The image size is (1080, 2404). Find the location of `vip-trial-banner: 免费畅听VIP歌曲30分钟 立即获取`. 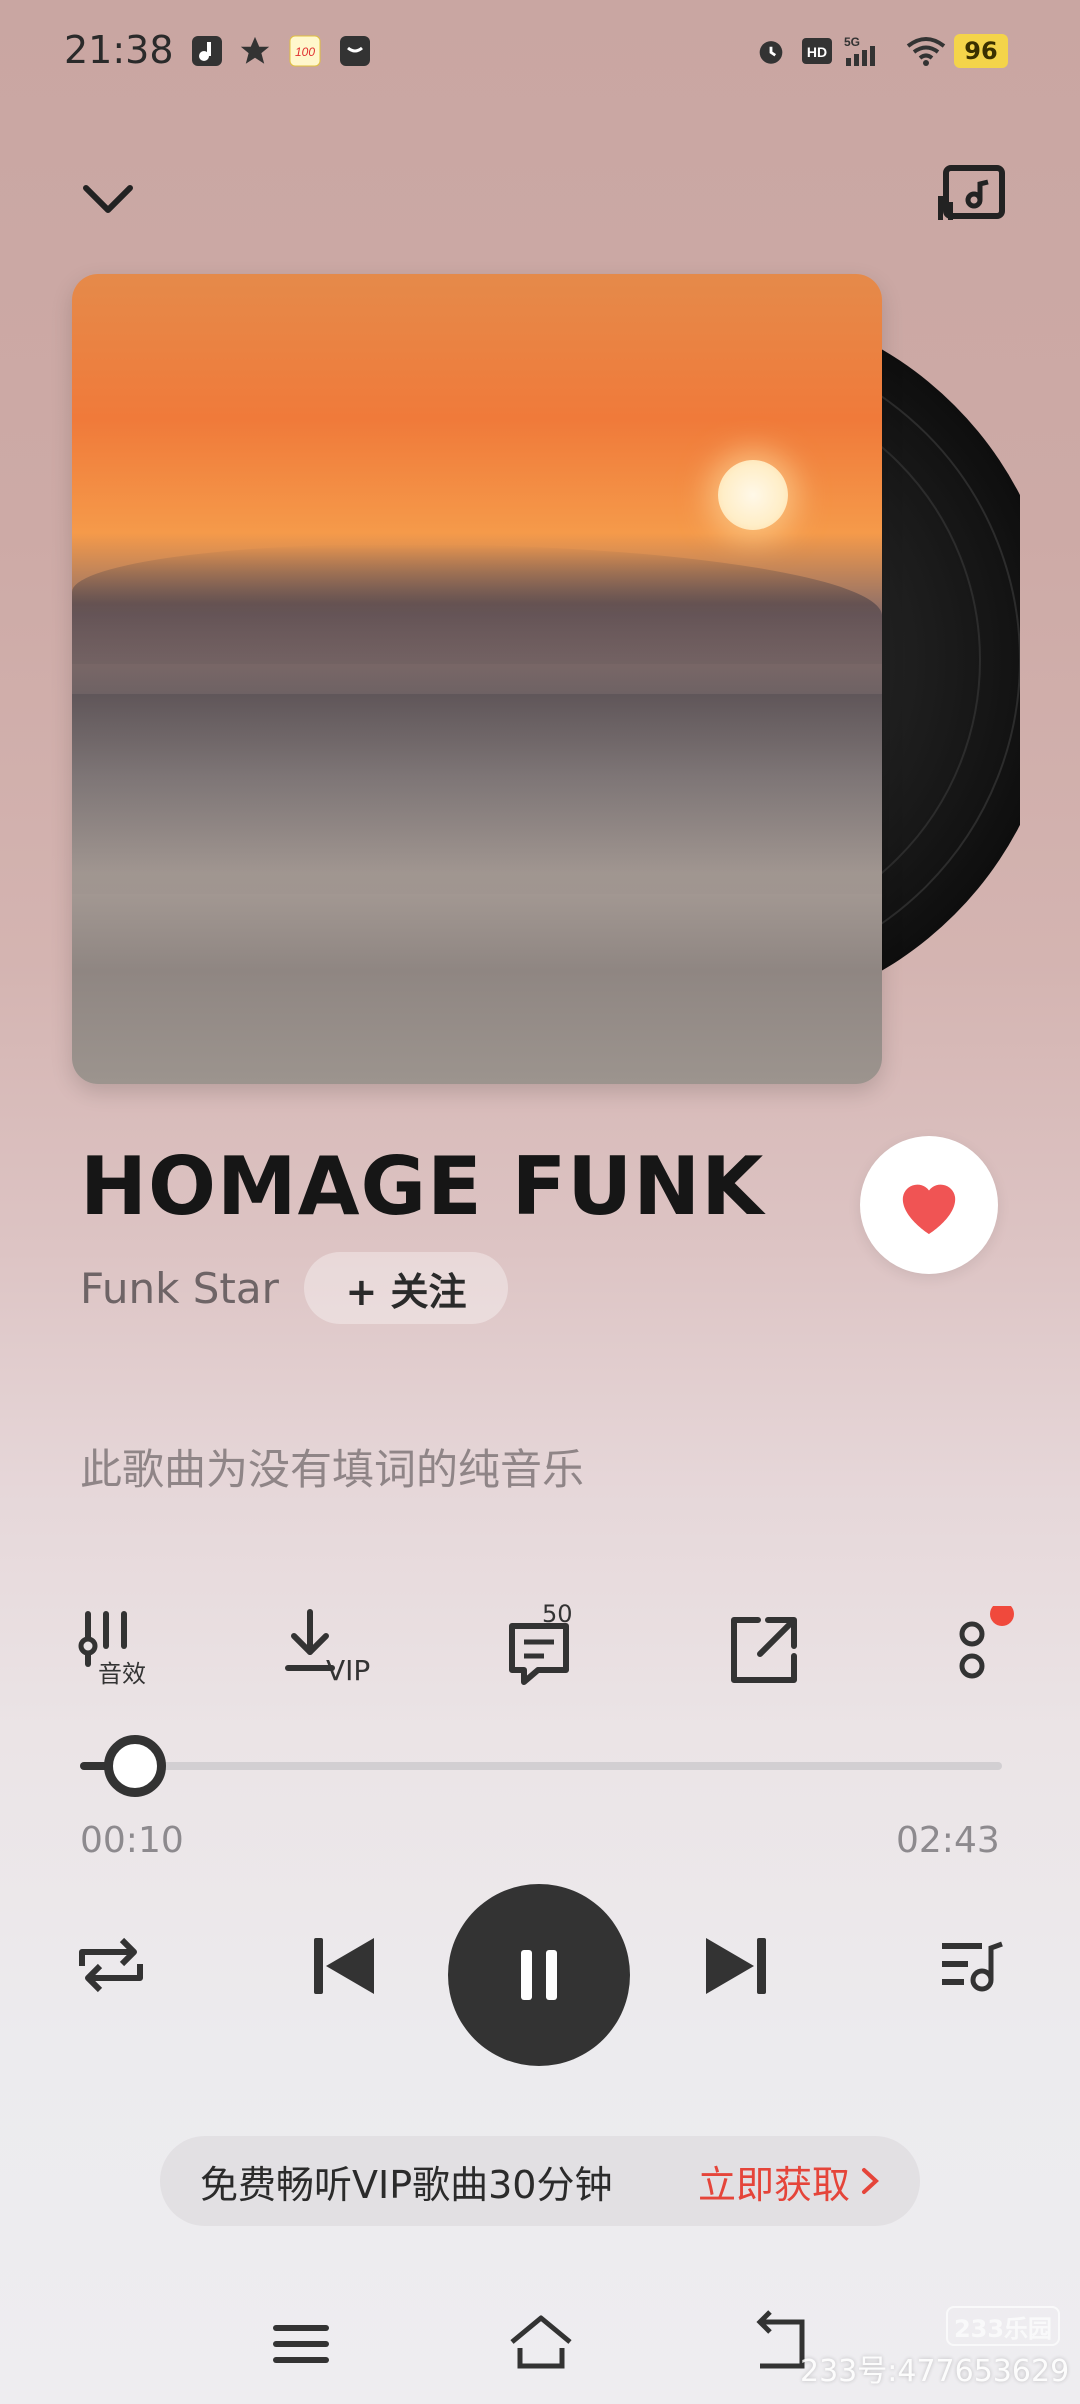

vip-trial-banner: 免费畅听VIP歌曲30分钟 立即获取 is located at coordinates (540, 2181).